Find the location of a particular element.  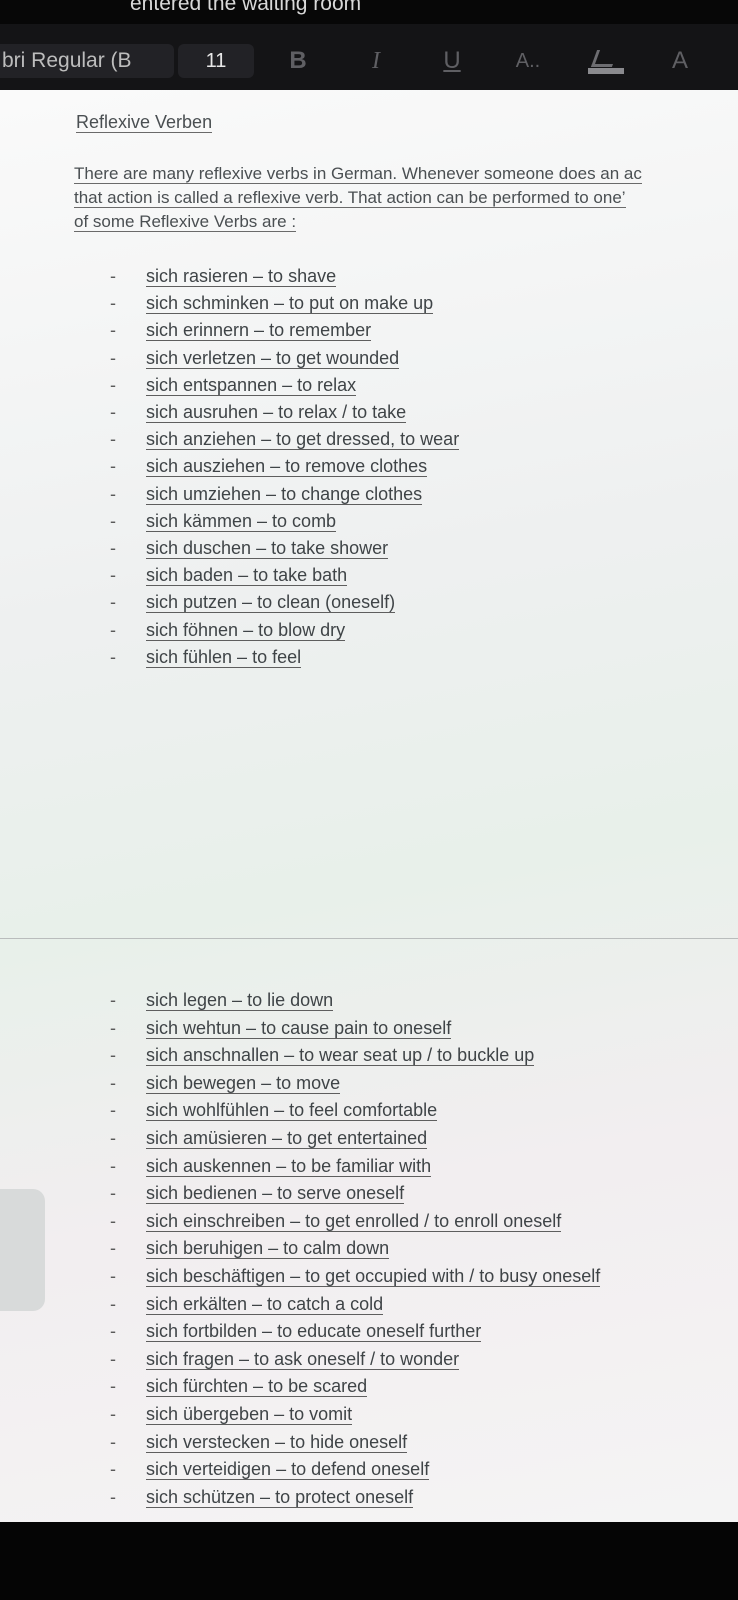

list-item: - sich umziehen – to change clothes is located at coordinates (266, 494).